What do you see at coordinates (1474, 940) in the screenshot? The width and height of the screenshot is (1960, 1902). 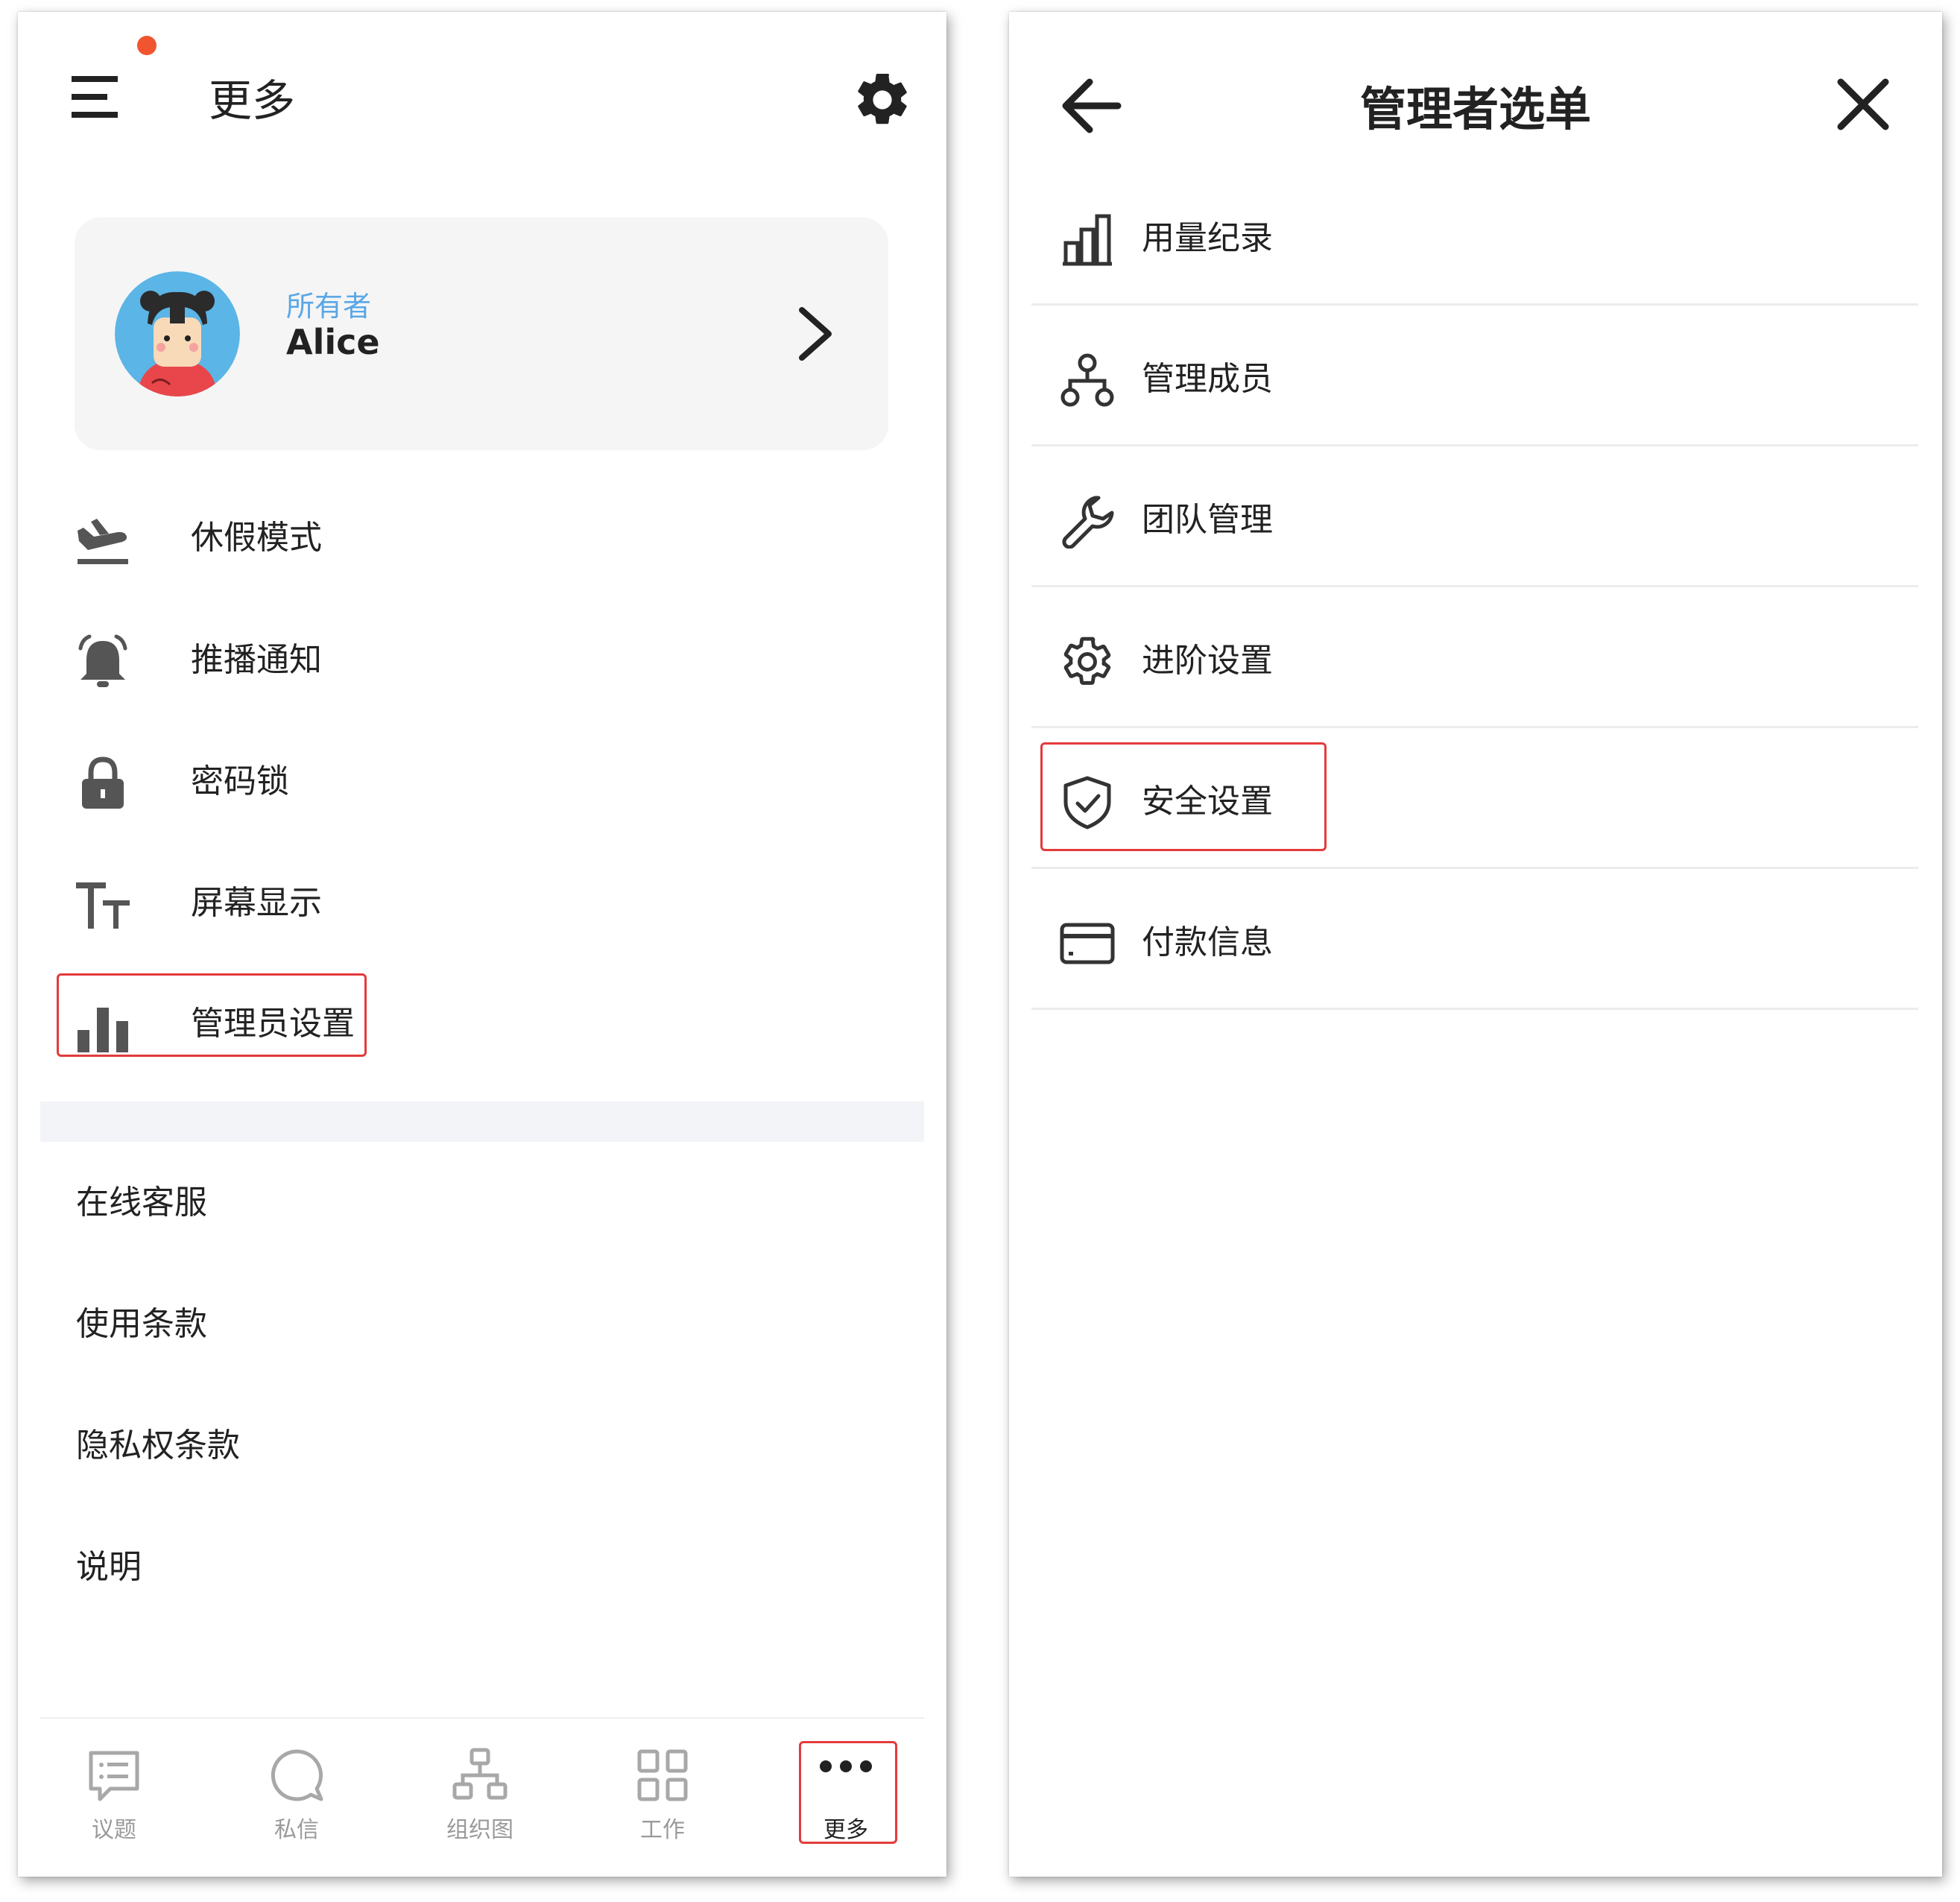 I see `admin-item-payment-info: 付款信息` at bounding box center [1474, 940].